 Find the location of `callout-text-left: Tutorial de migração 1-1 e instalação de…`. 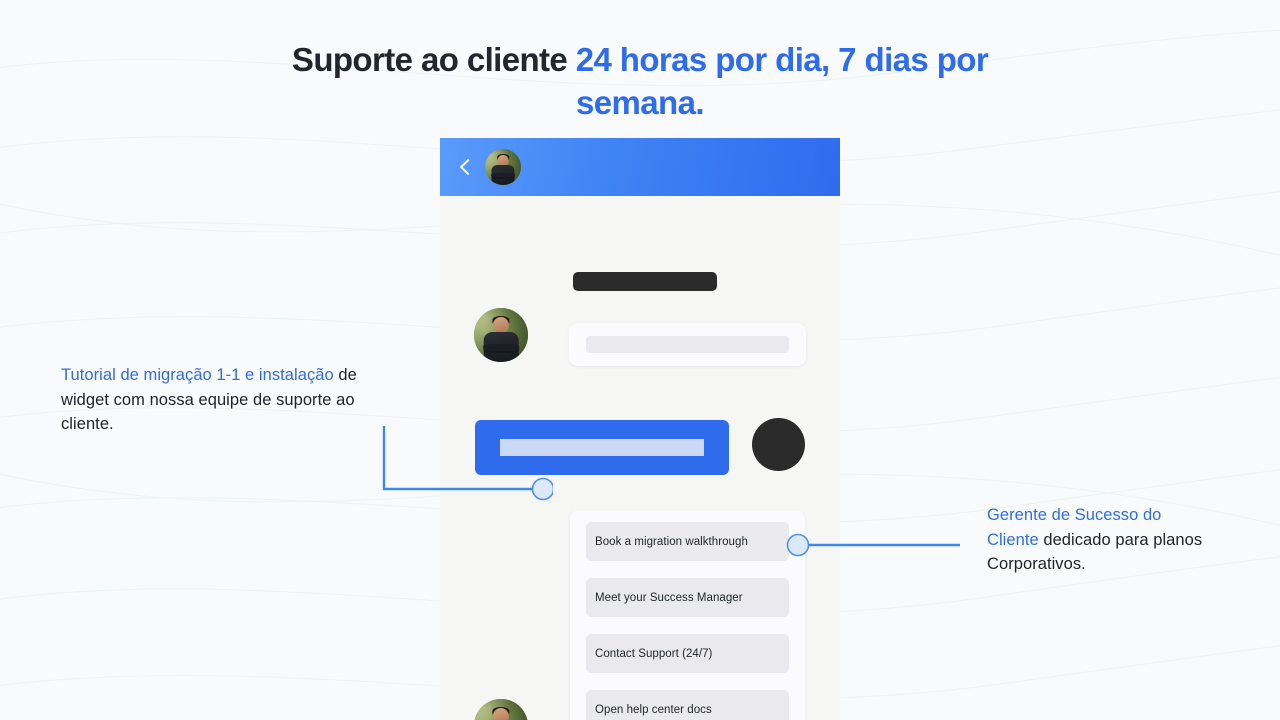

callout-text-left: Tutorial de migração 1-1 e instalação de… is located at coordinates (211, 400).